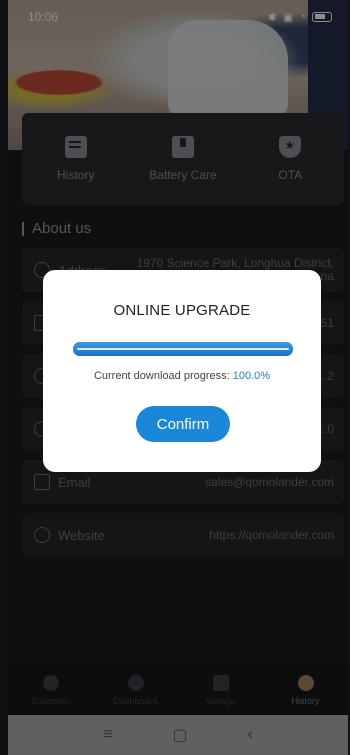 The width and height of the screenshot is (350, 755). Describe the element at coordinates (135, 682) in the screenshot. I see `dashboard-icon` at that location.